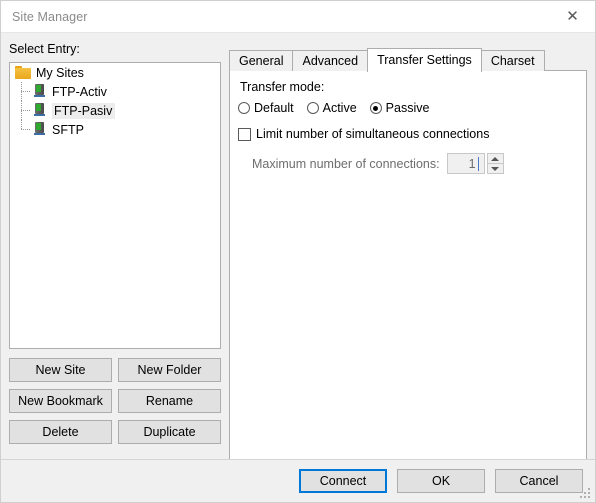  I want to click on limit-connections-checkbox: Limit number of simultaneous connections, so click(363, 134).